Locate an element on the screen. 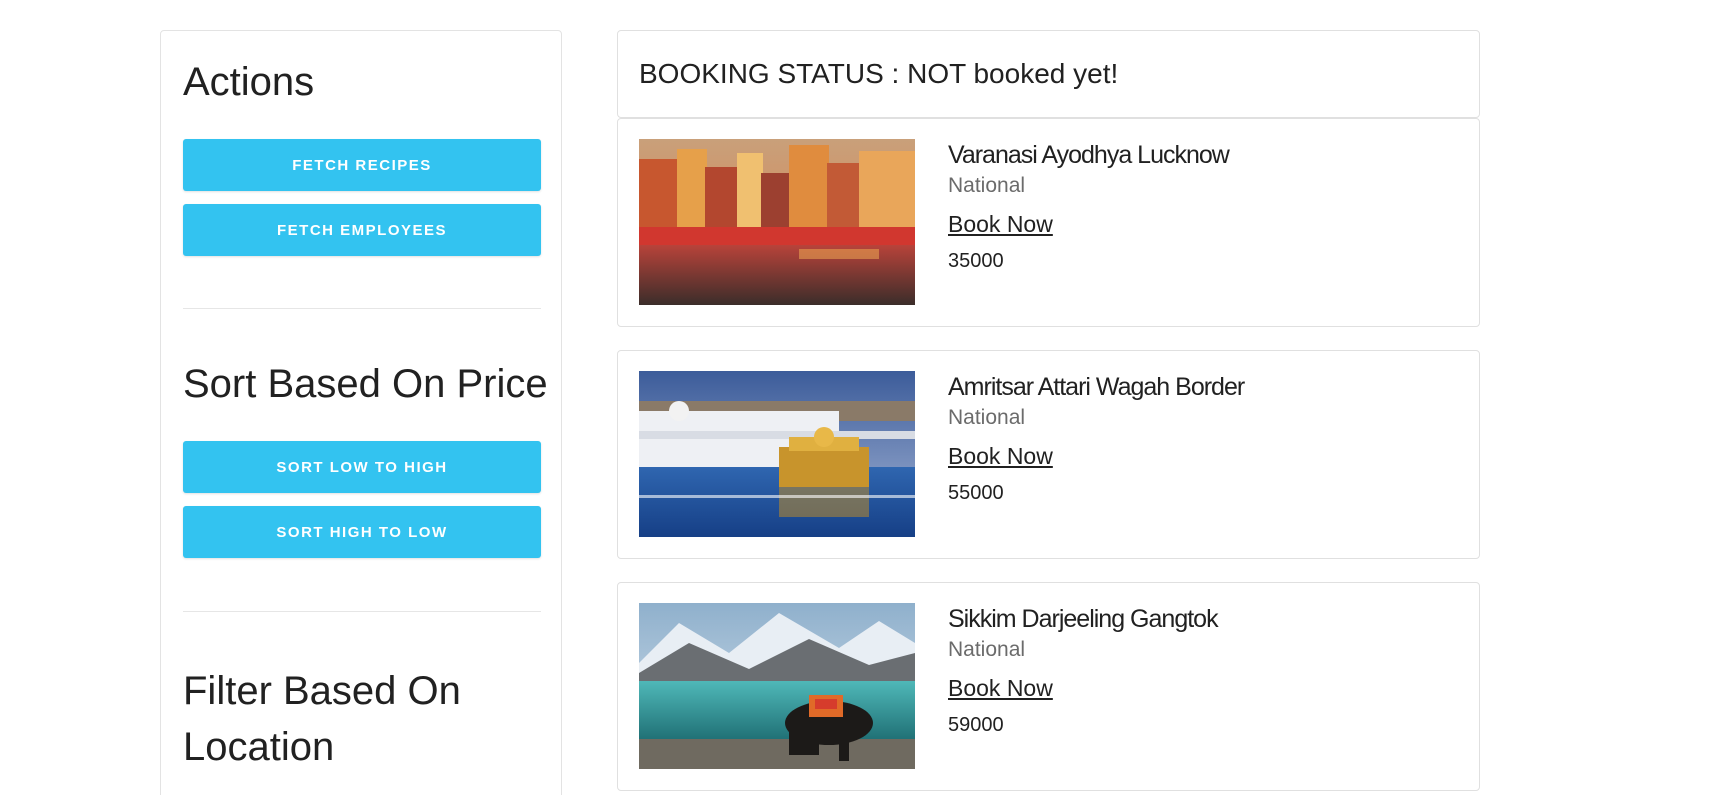 The height and width of the screenshot is (795, 1723). sort-low-to-high-button: SORT LOW TO HIGH is located at coordinates (362, 467).